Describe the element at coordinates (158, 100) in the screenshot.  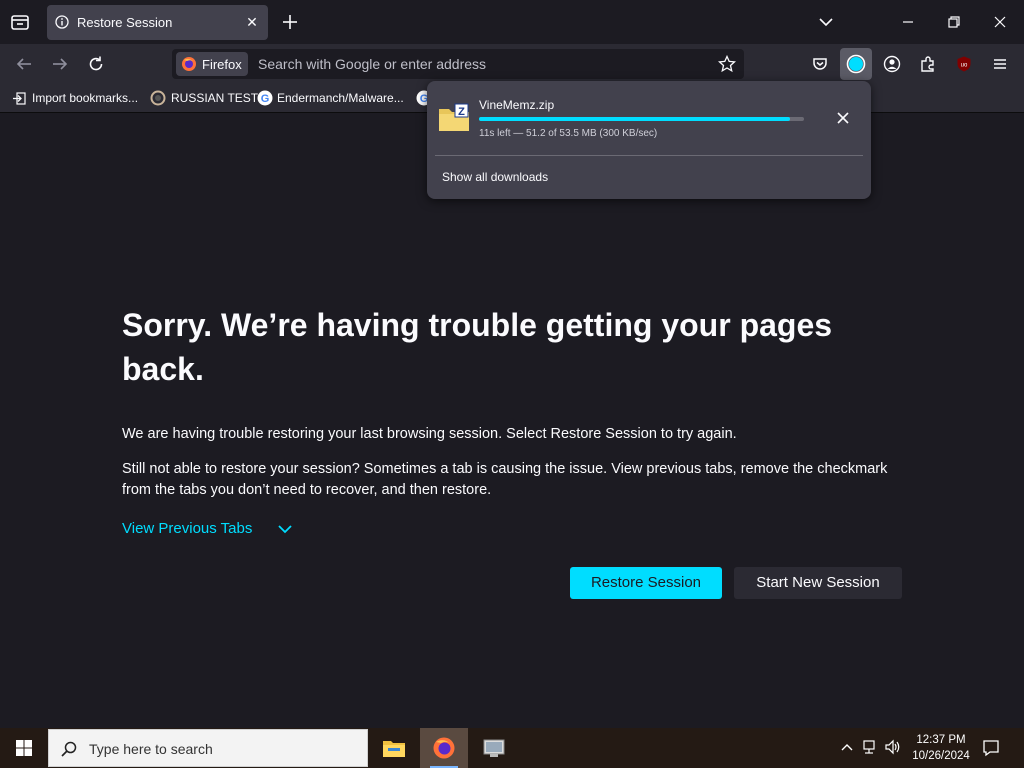
I see `bookmark-favicon-icon` at that location.